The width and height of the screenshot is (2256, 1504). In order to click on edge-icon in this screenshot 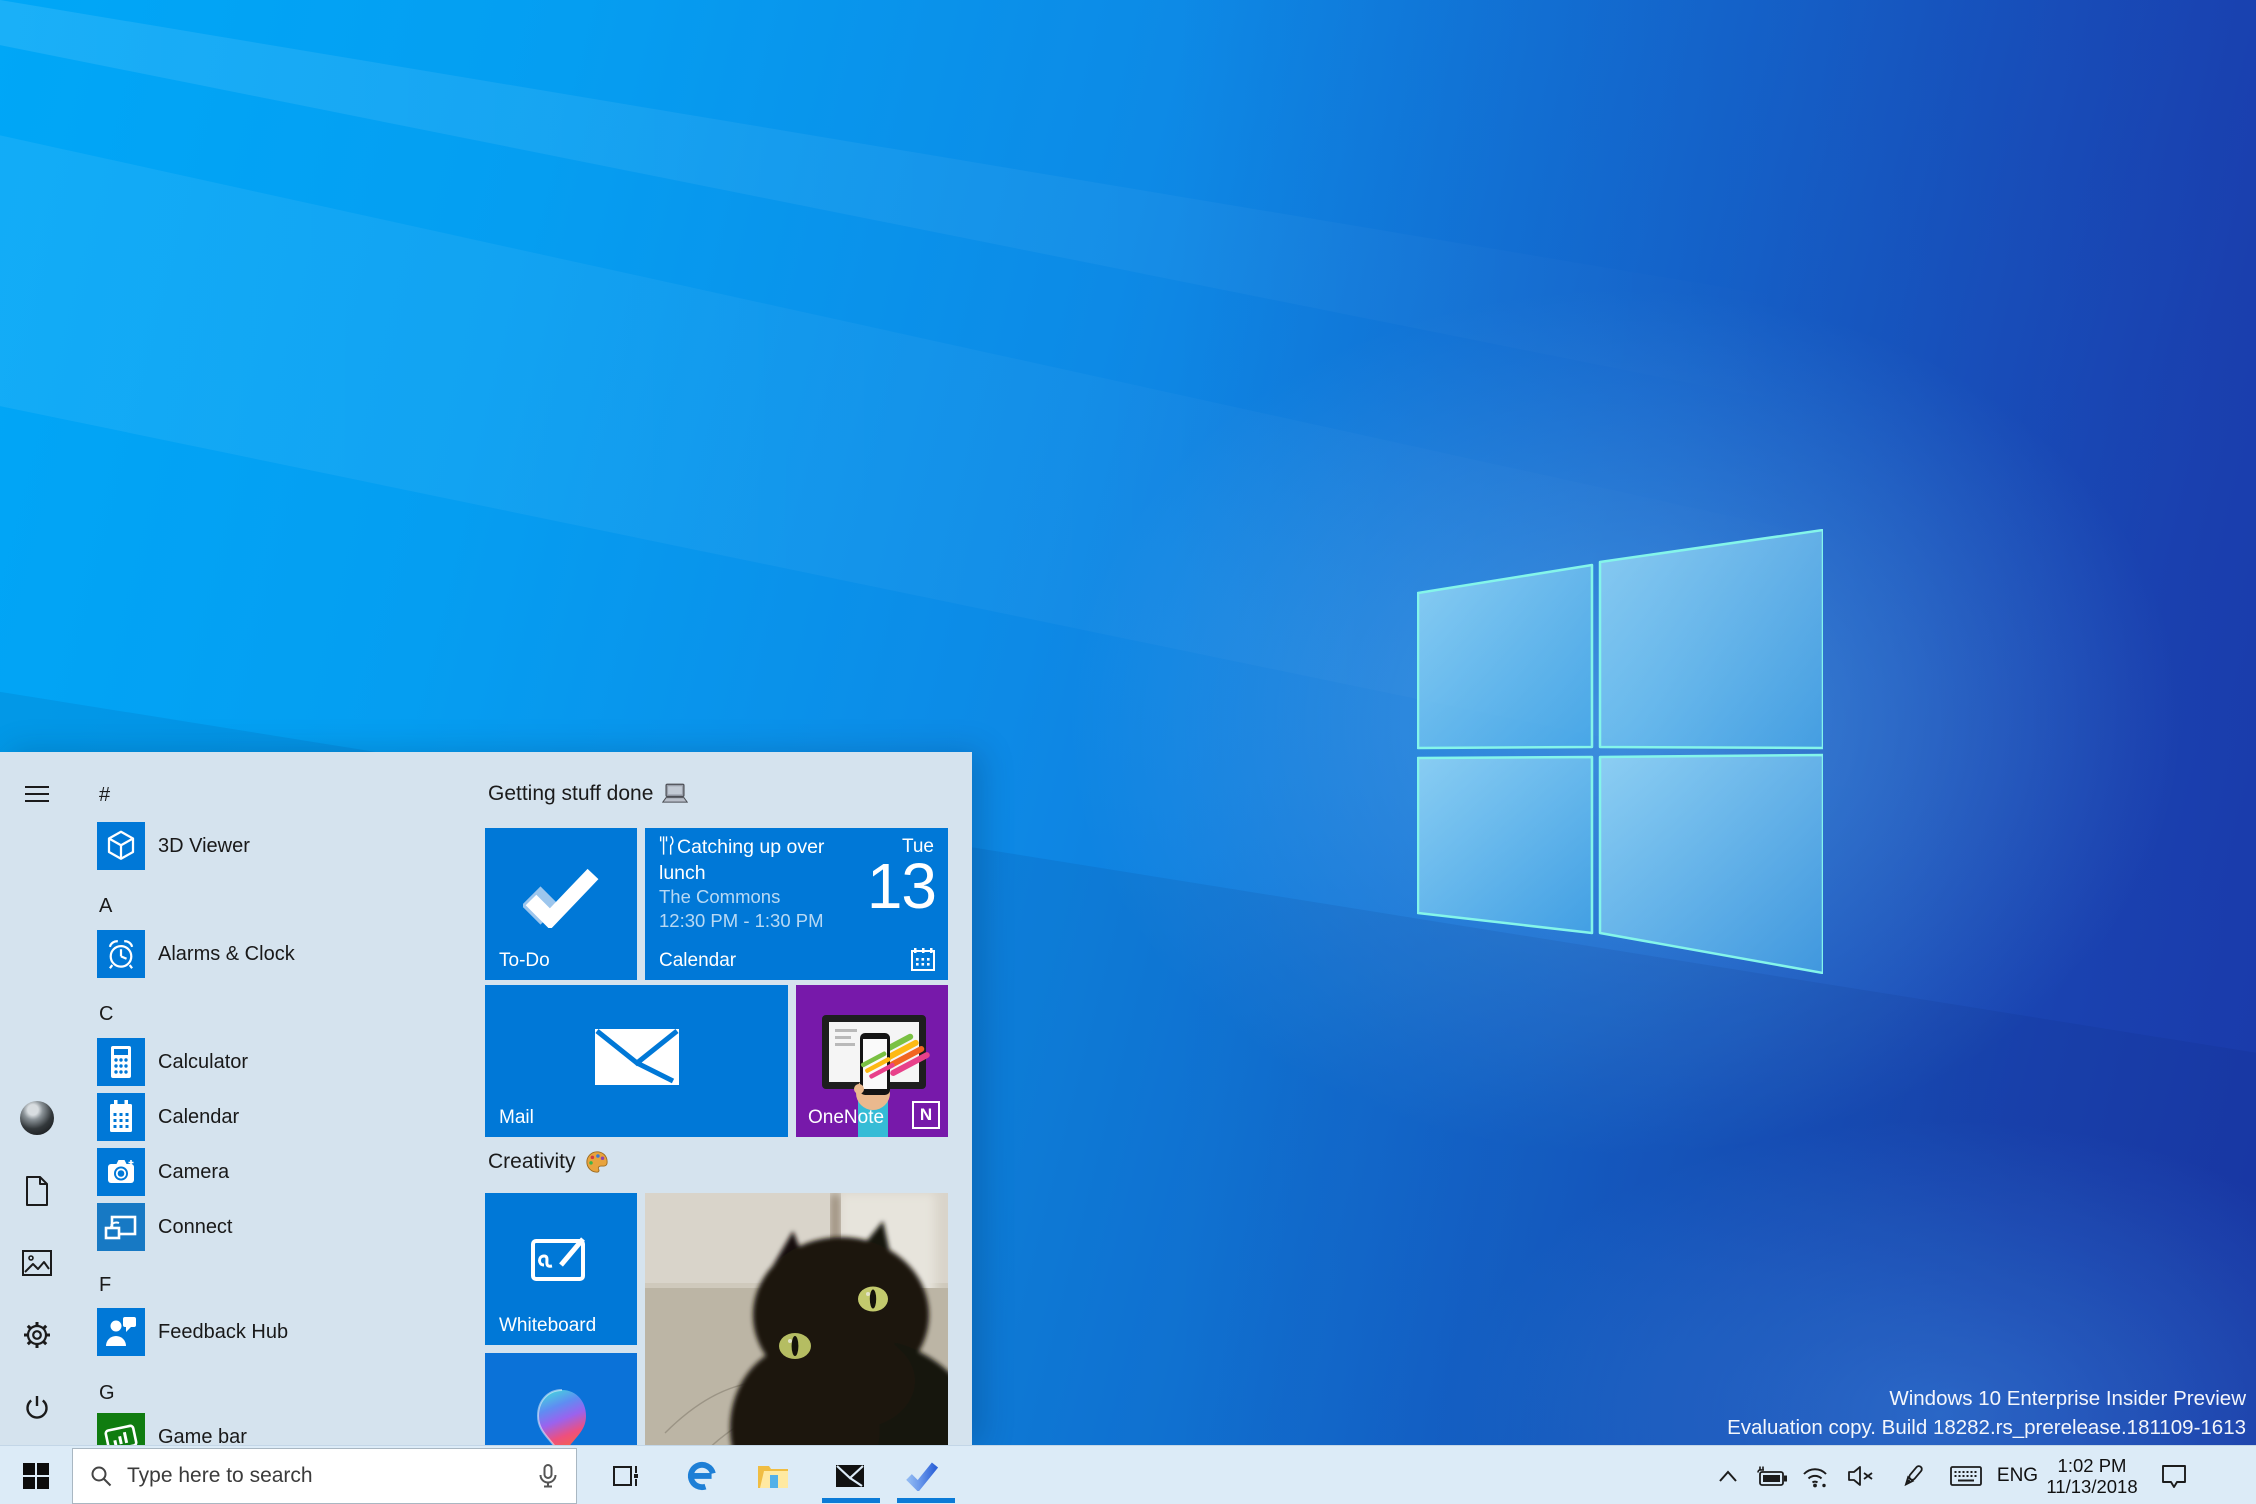, I will do `click(702, 1475)`.